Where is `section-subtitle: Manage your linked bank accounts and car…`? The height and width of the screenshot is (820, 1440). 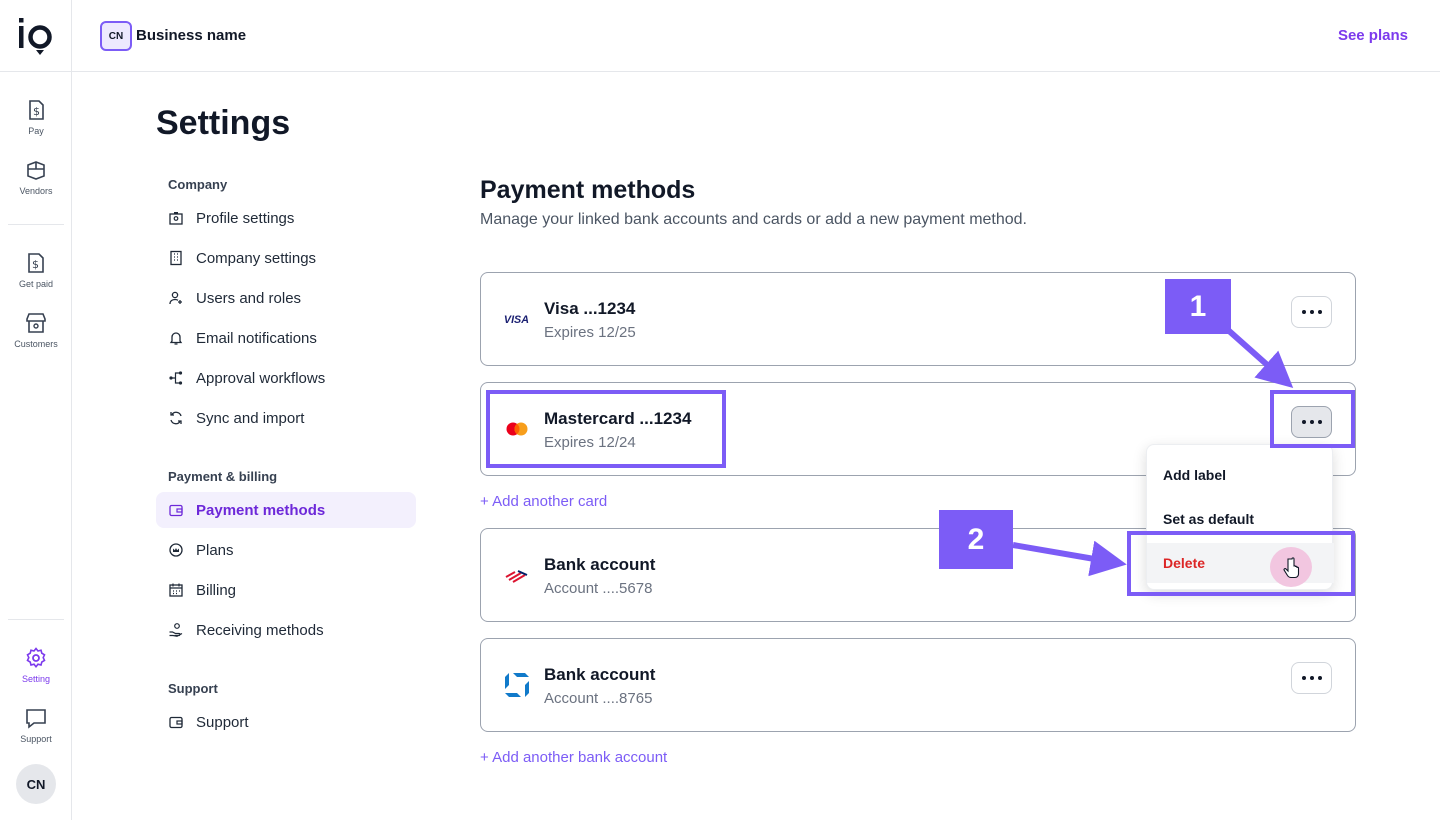
section-subtitle: Manage your linked bank accounts and car… is located at coordinates (753, 219).